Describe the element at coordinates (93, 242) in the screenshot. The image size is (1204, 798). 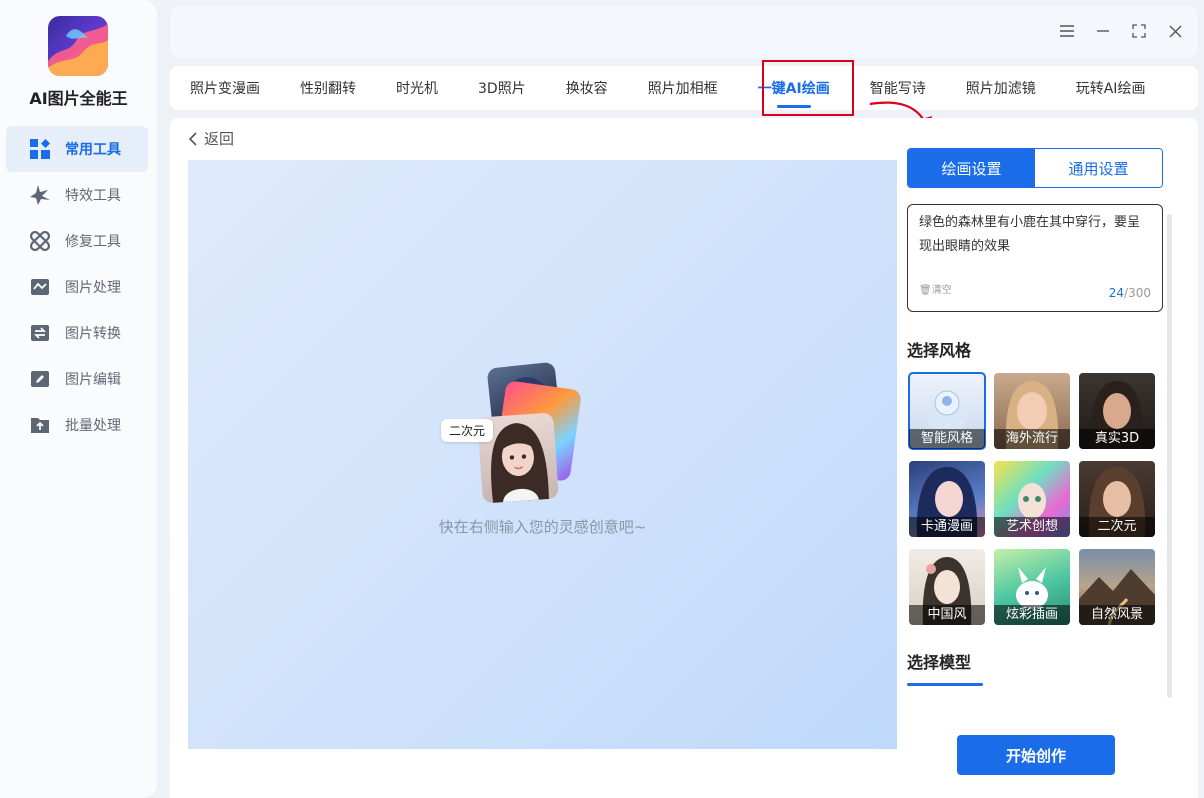
I see `sidebar-item-label: 修复工具` at that location.